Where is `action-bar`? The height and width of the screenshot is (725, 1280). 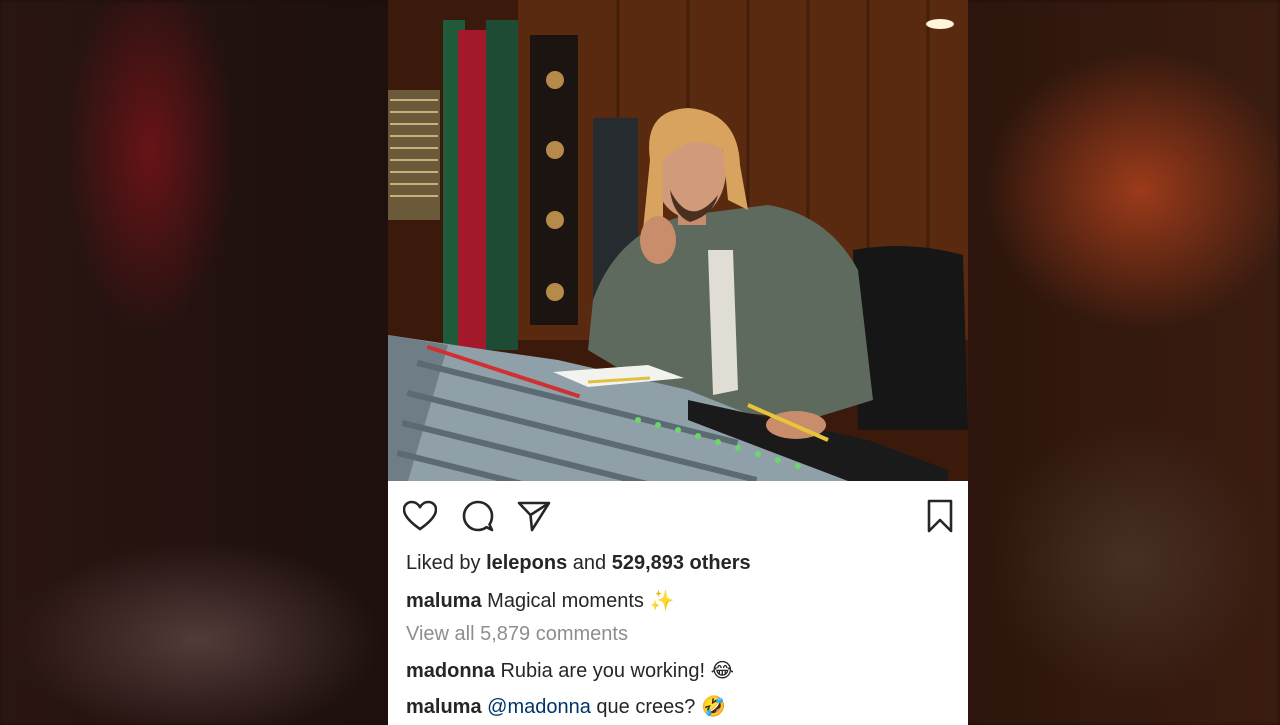 action-bar is located at coordinates (678, 513).